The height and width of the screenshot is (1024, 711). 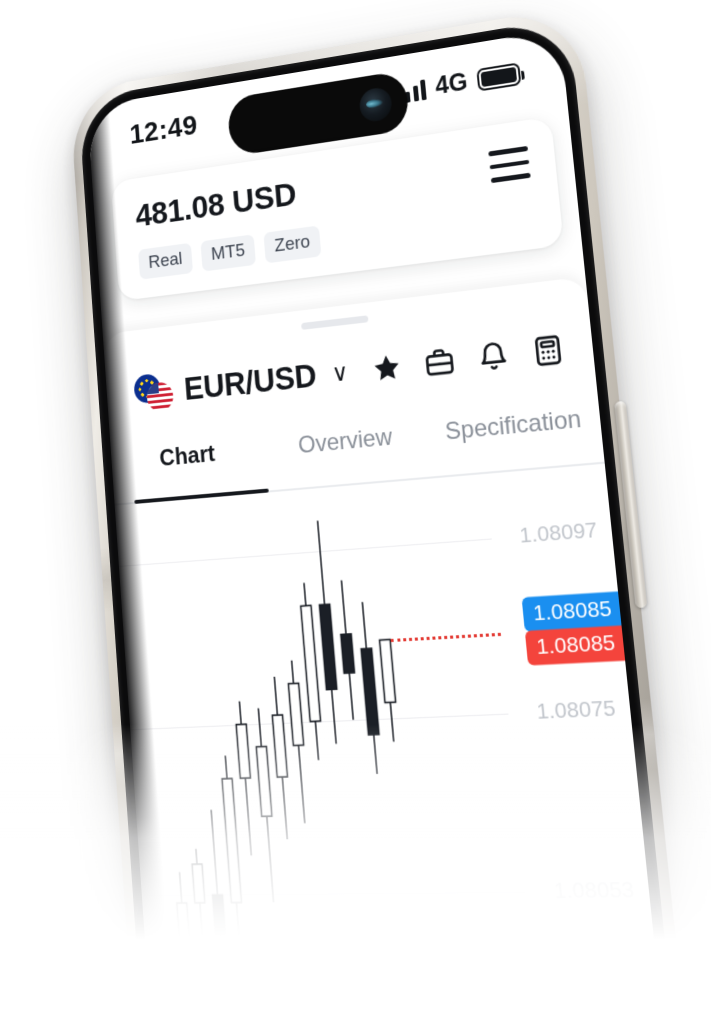 What do you see at coordinates (166, 261) in the screenshot?
I see `account-tag-real: Real` at bounding box center [166, 261].